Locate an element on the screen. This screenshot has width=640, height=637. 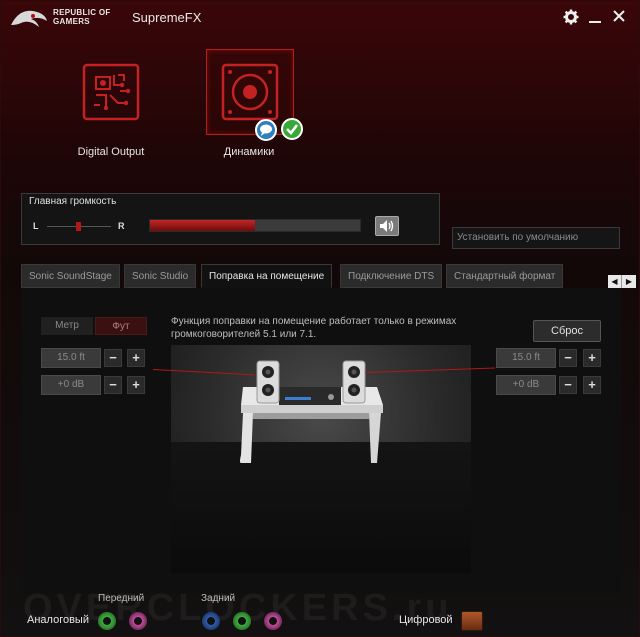
device-digital-output is located at coordinates (111, 92).